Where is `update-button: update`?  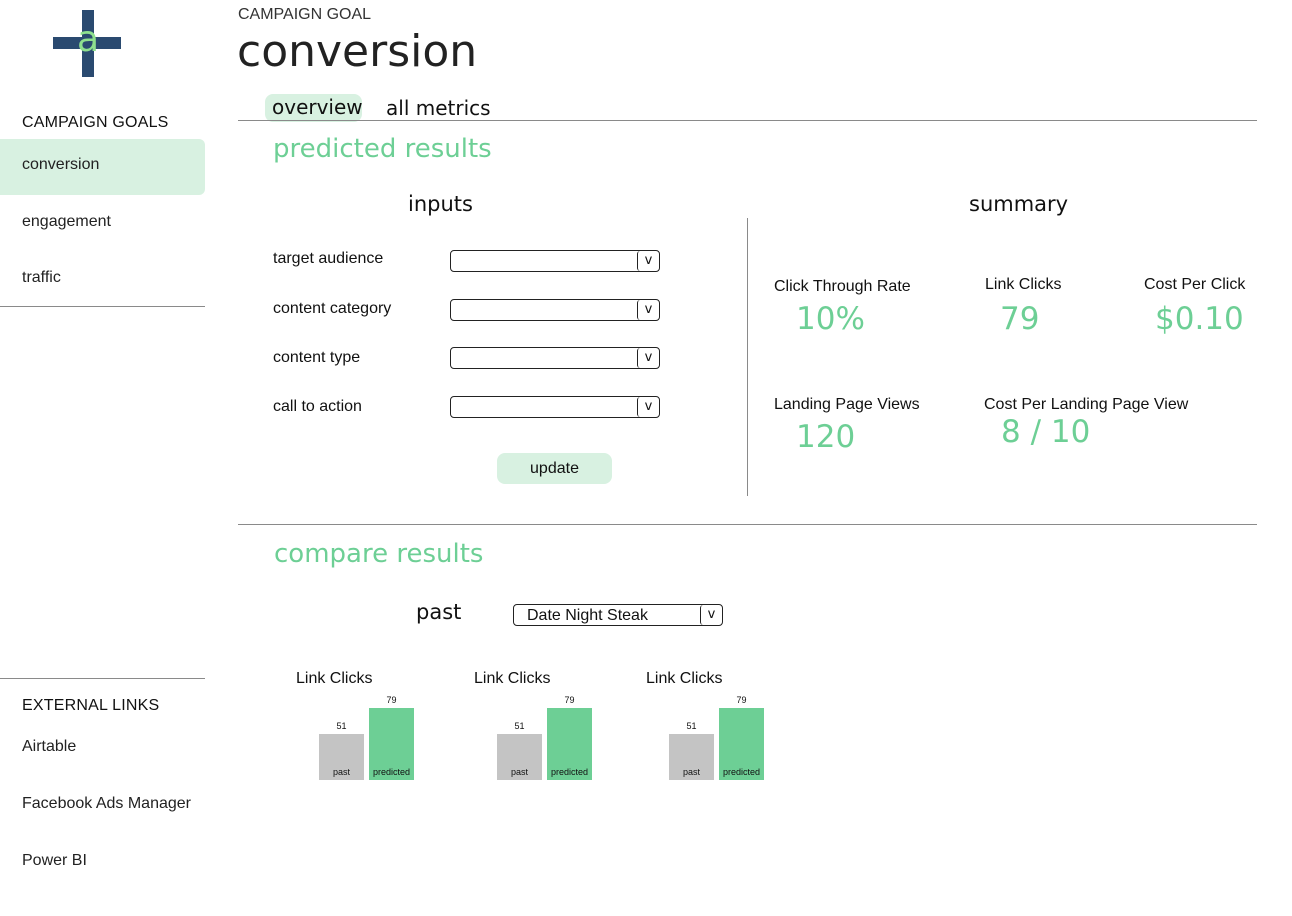
update-button: update is located at coordinates (554, 468).